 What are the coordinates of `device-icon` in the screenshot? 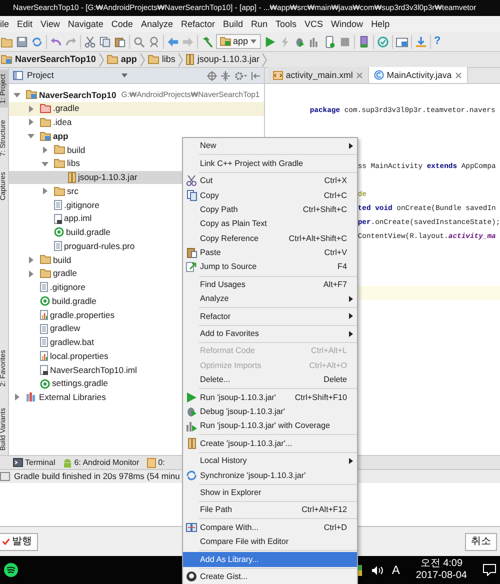 It's located at (330, 42).